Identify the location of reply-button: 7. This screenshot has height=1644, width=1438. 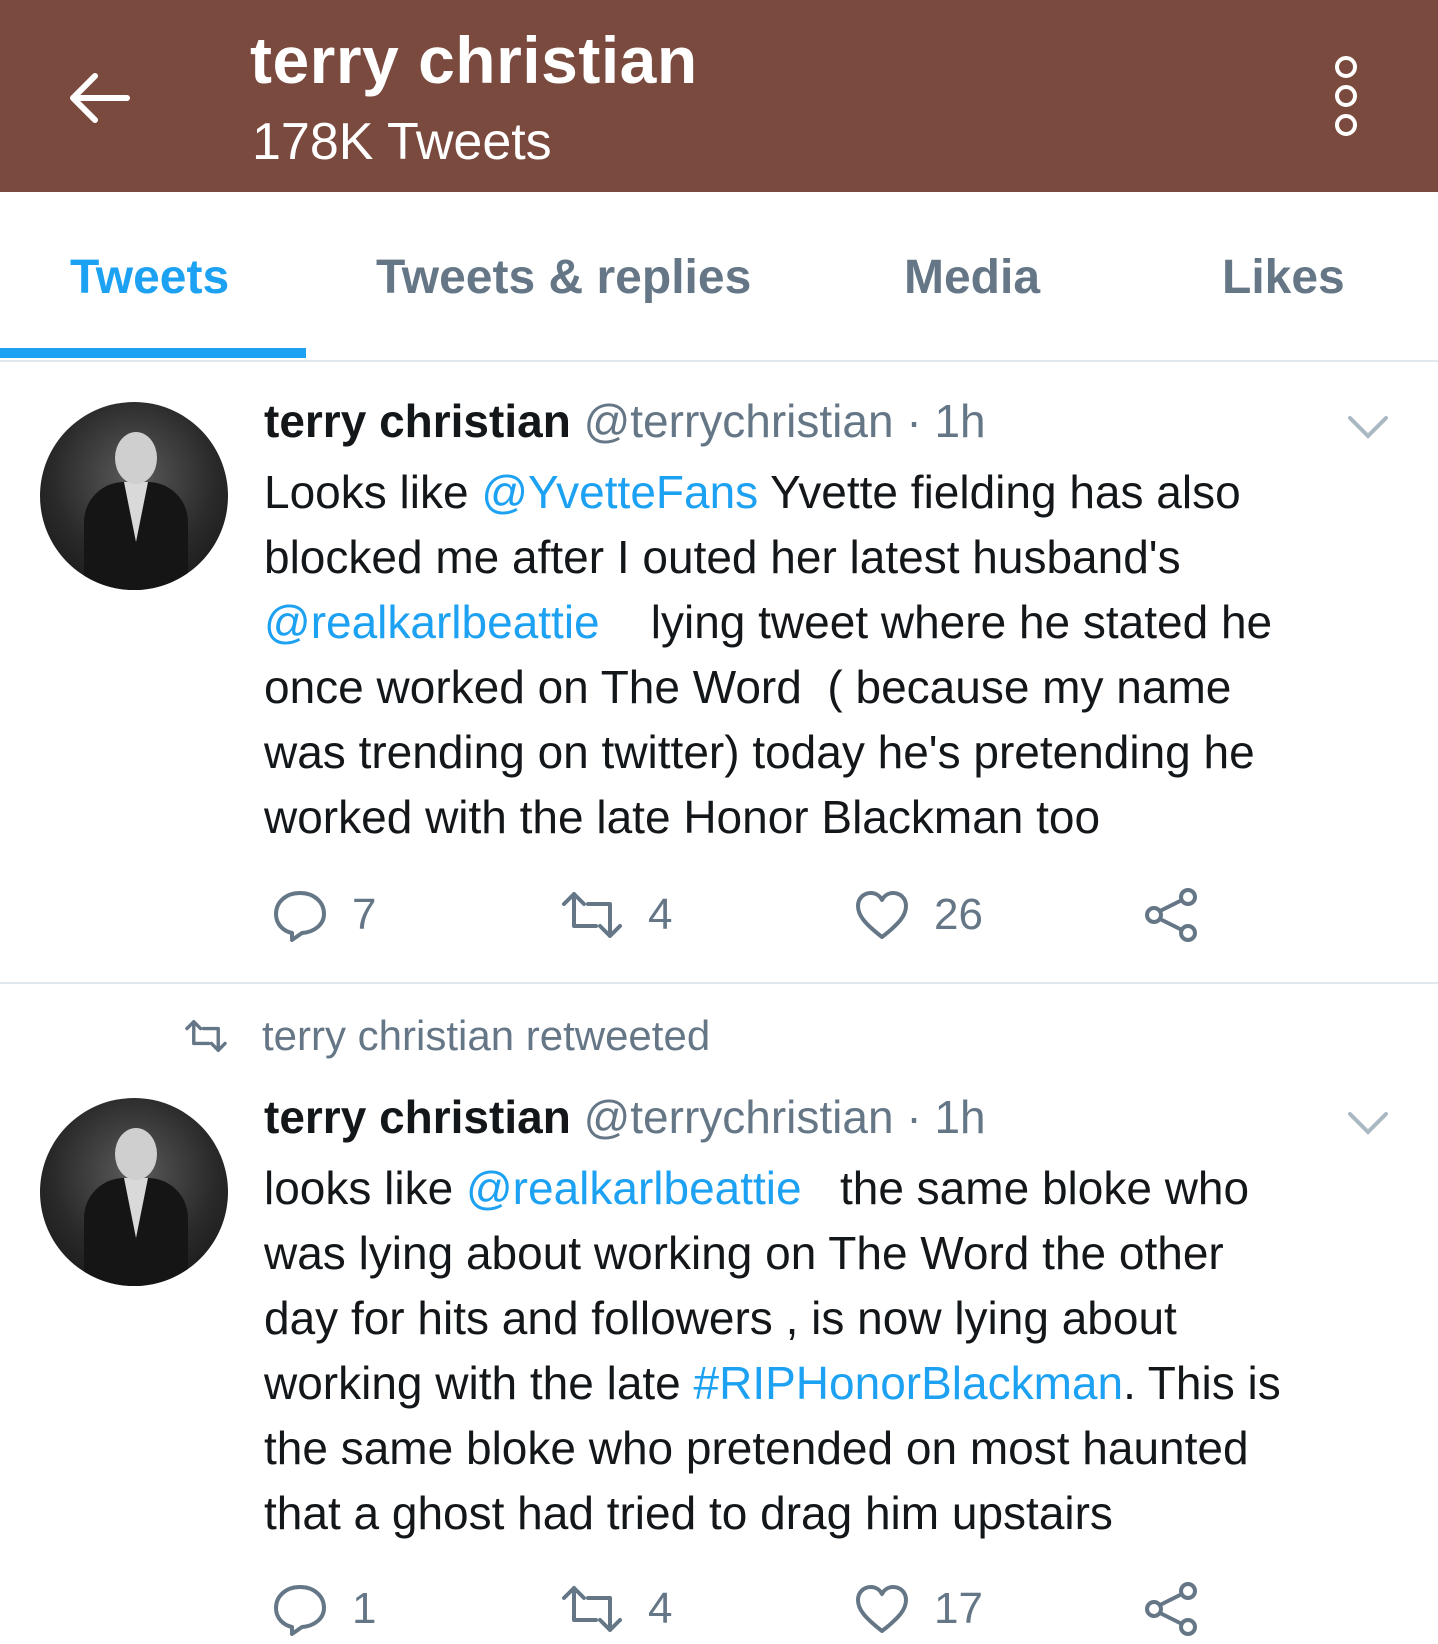
(324, 915).